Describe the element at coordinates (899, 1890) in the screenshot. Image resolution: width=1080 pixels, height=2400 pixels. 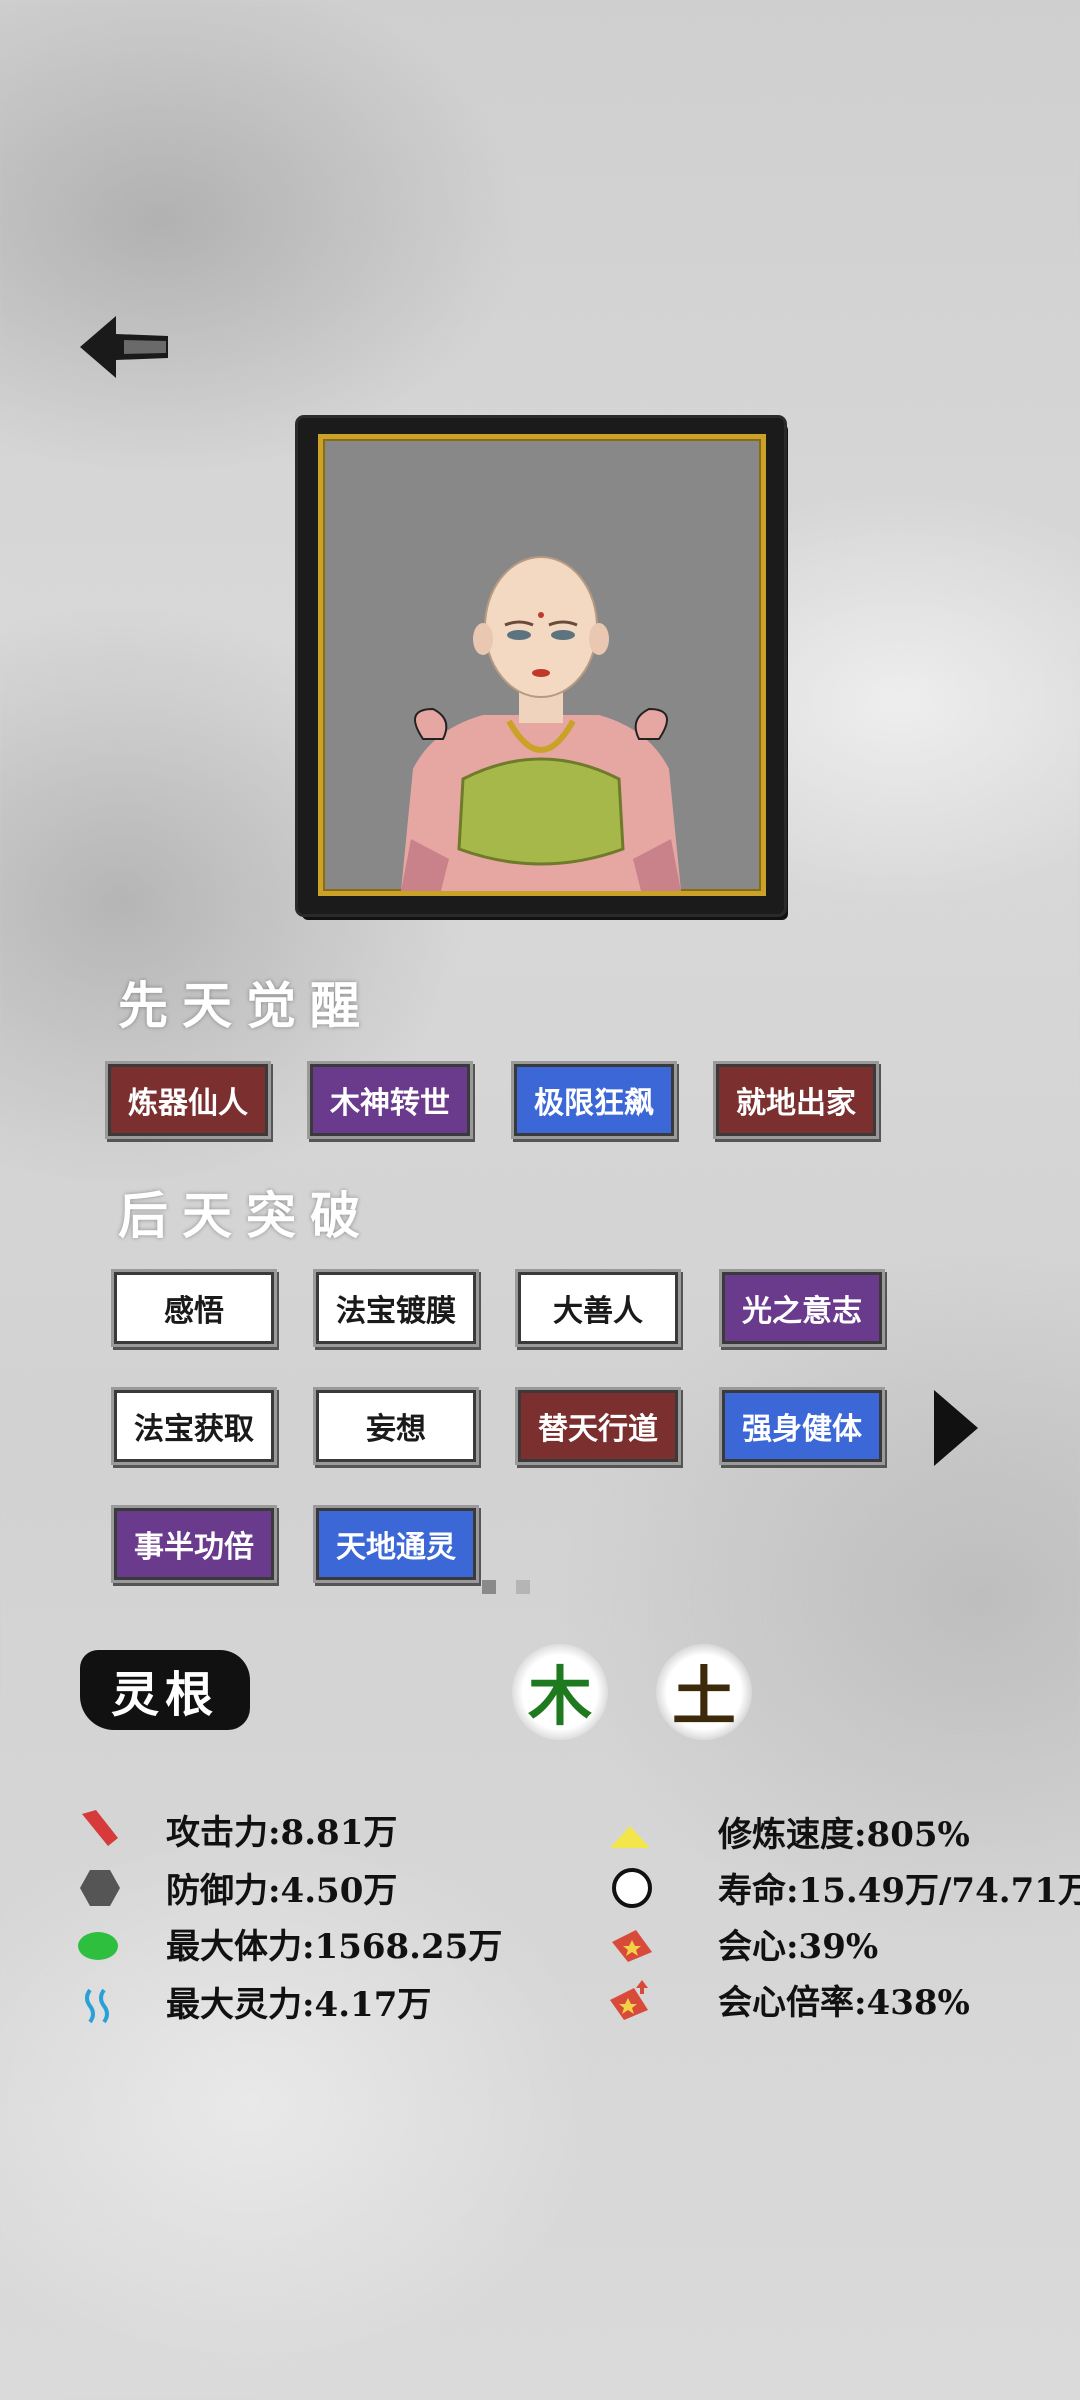
I see `stat-lifespan: 寿命:15.49万/74.71万` at that location.